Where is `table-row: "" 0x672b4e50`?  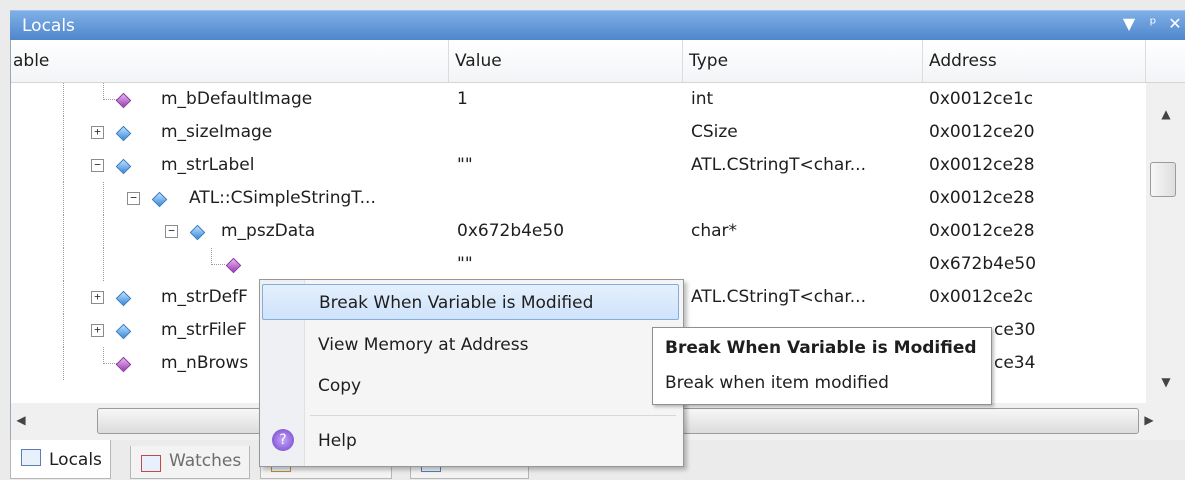 table-row: "" 0x672b4e50 is located at coordinates (578, 264).